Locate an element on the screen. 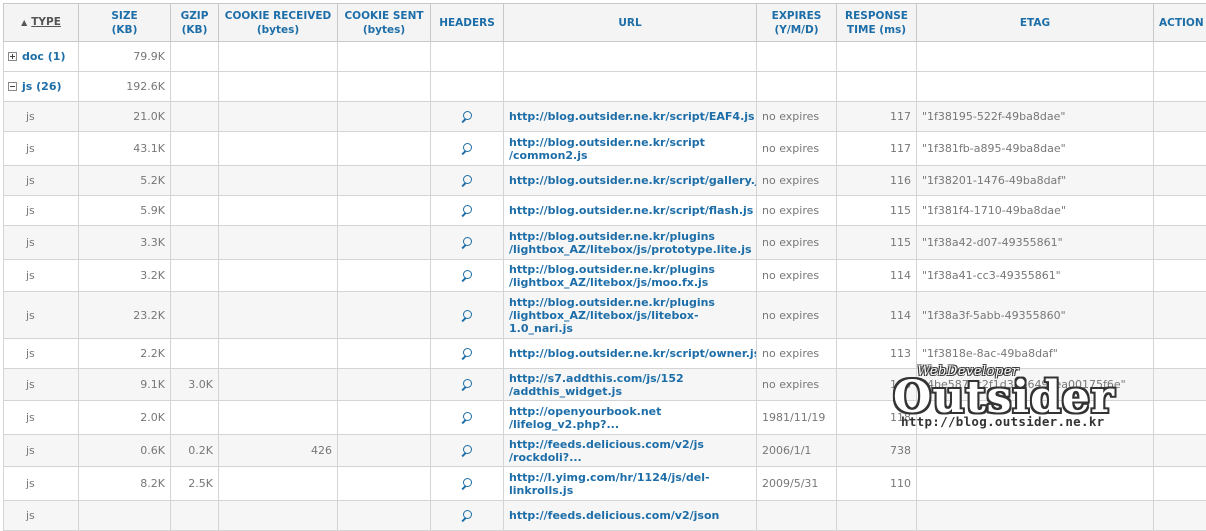 This screenshot has width=1206, height=531. row-response-time: 114 is located at coordinates (877, 276).